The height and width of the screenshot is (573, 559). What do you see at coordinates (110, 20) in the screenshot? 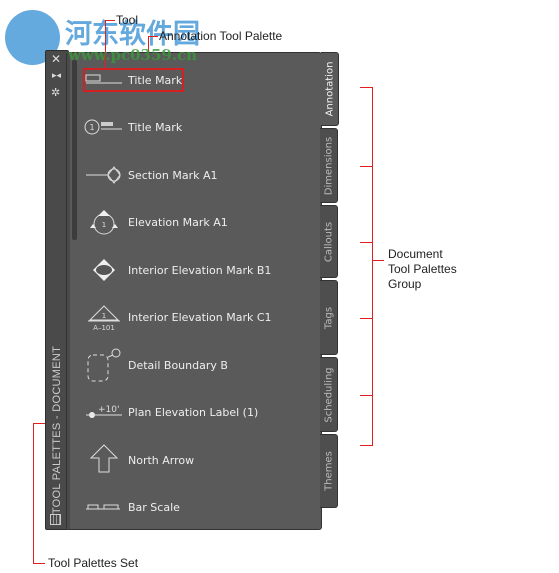
I see `tool-leader-h` at bounding box center [110, 20].